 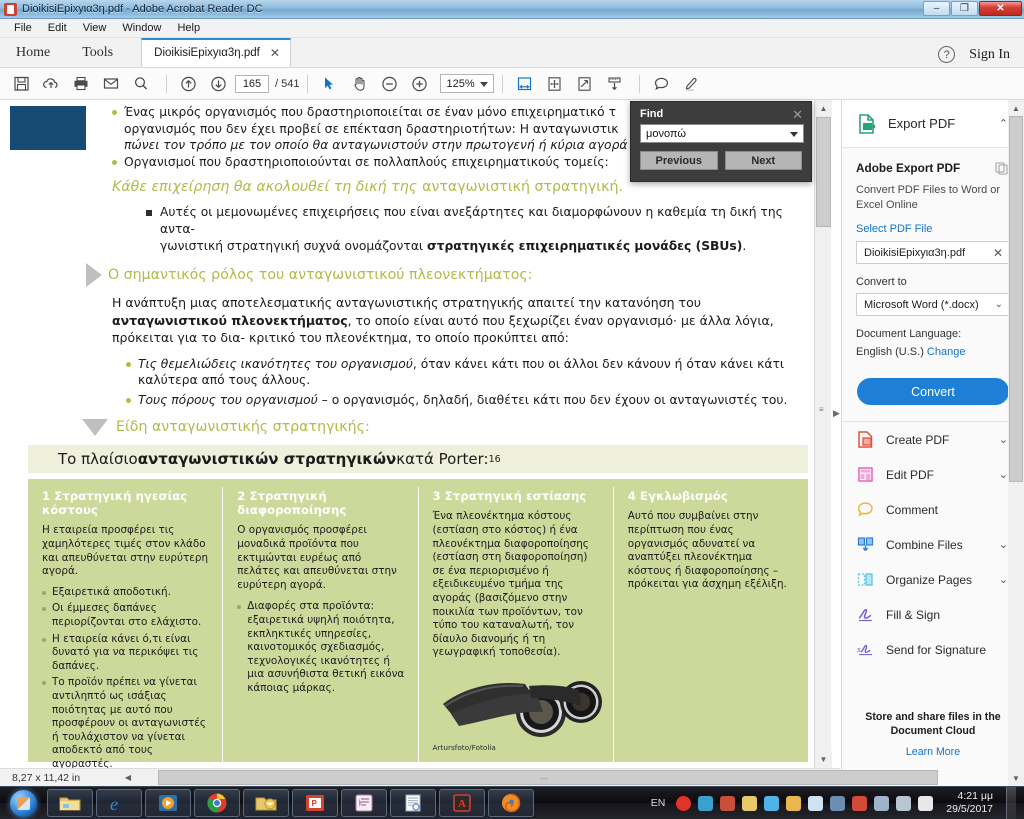 I want to click on next-page-icon, so click(x=218, y=84).